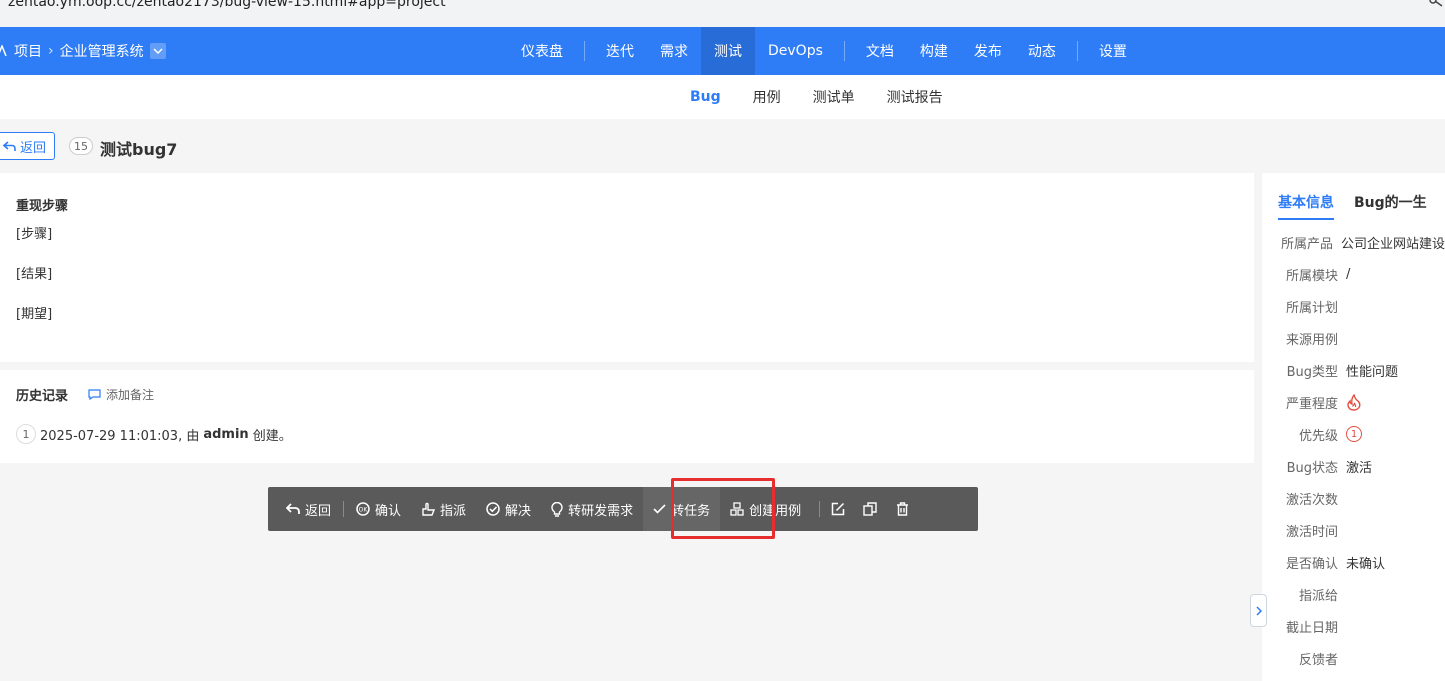 Image resolution: width=1445 pixels, height=681 pixels. I want to click on field-value, so click(1354, 402).